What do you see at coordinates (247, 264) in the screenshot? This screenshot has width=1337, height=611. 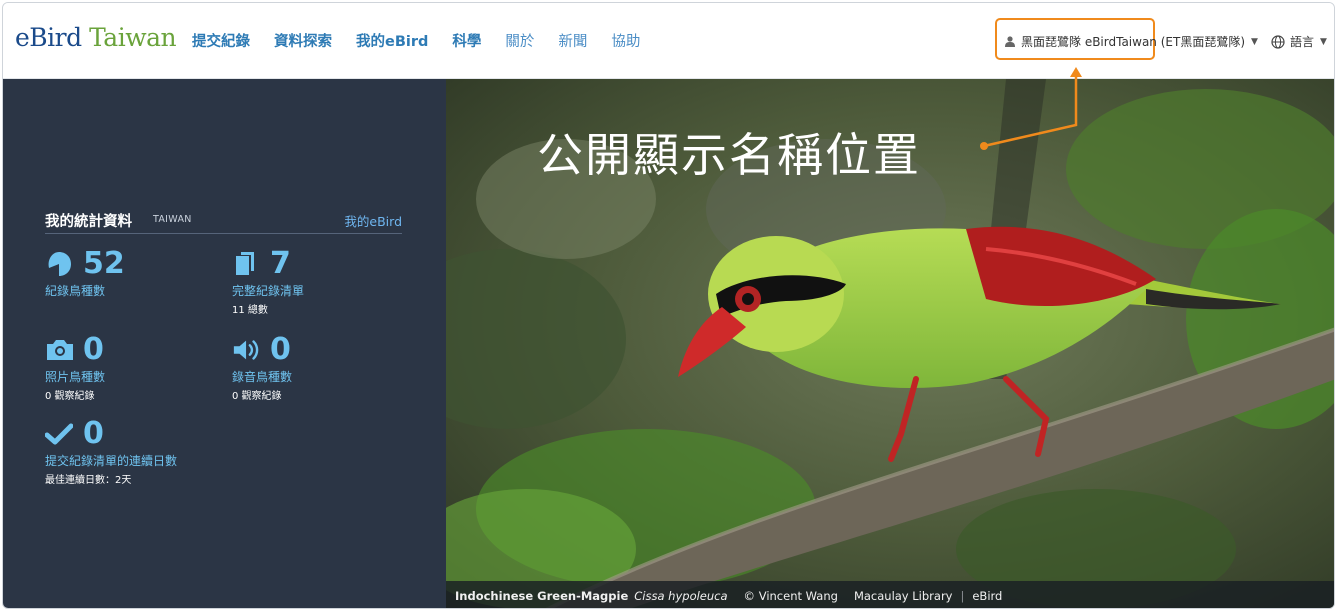 I see `checklist-icon` at bounding box center [247, 264].